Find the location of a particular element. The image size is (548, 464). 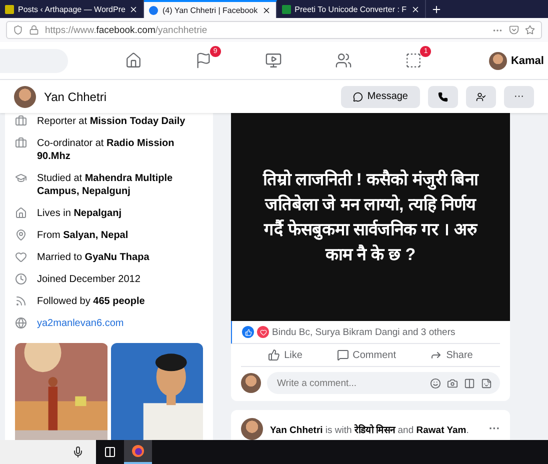

clock-icon is located at coordinates (21, 279).